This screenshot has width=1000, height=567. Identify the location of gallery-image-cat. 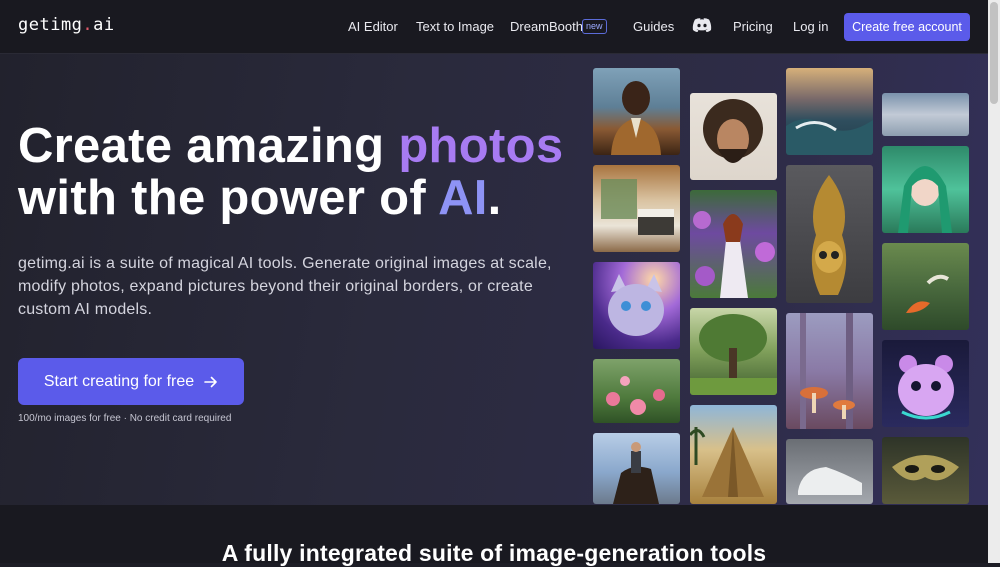
(636, 305).